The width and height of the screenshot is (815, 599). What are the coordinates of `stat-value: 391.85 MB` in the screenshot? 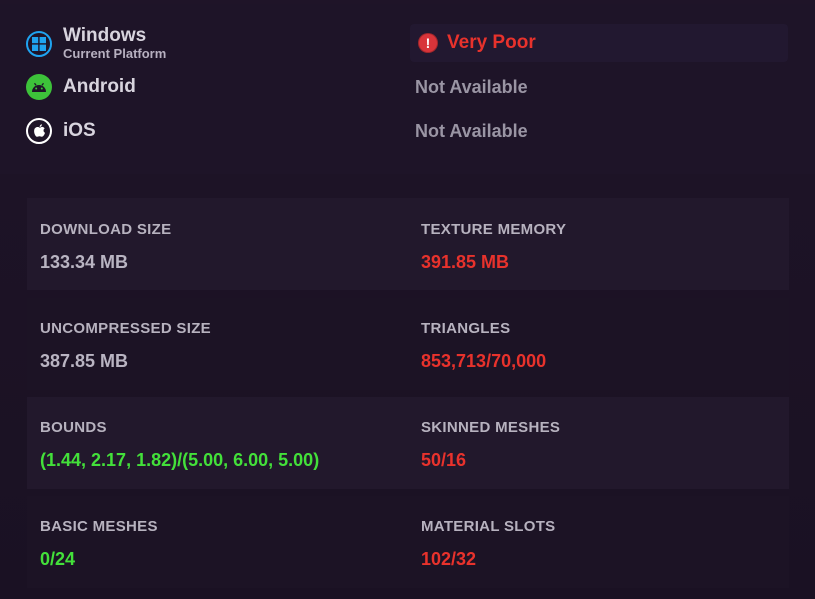 It's located at (465, 262).